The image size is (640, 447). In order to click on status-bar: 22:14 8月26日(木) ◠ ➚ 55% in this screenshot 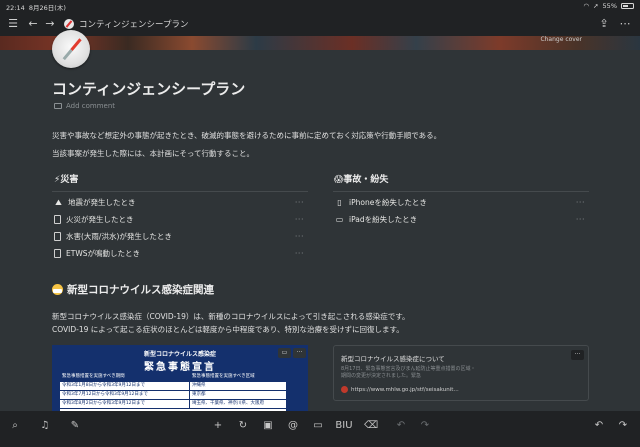, I will do `click(320, 6)`.